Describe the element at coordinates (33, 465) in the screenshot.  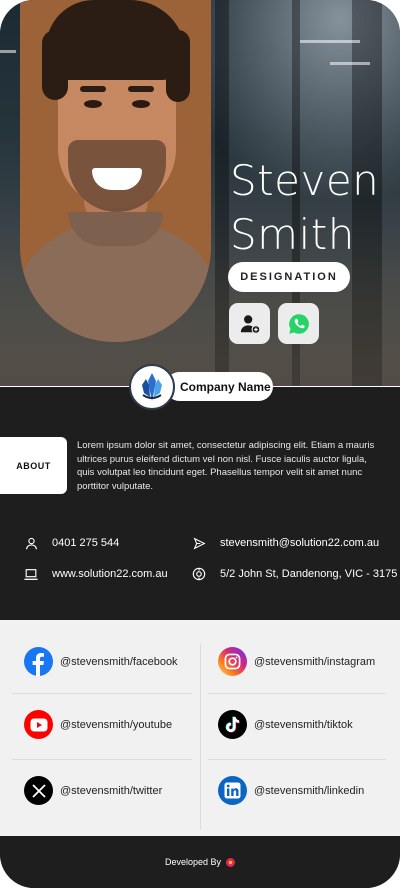
I see `about-tab: ABOUT` at that location.